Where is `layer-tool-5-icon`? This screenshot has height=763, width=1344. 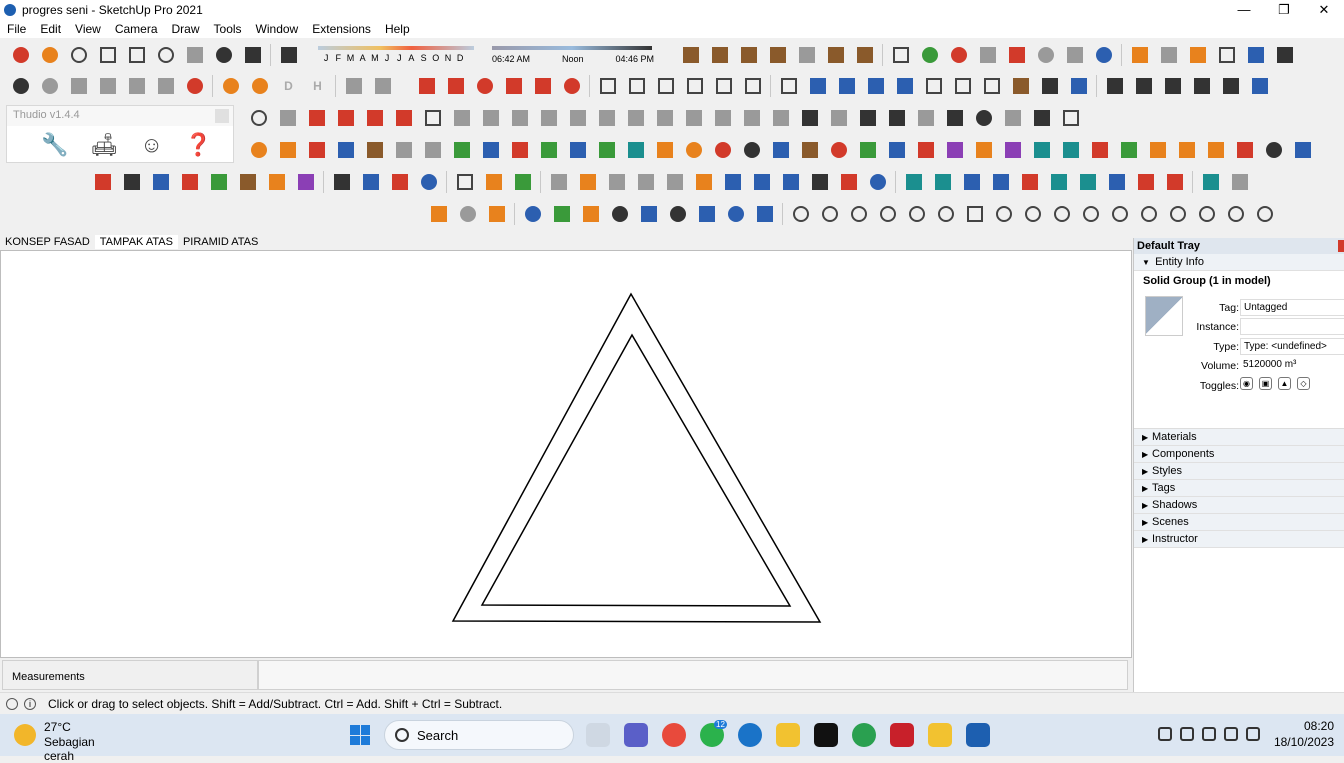
layer-tool-5-icon is located at coordinates (1231, 86).